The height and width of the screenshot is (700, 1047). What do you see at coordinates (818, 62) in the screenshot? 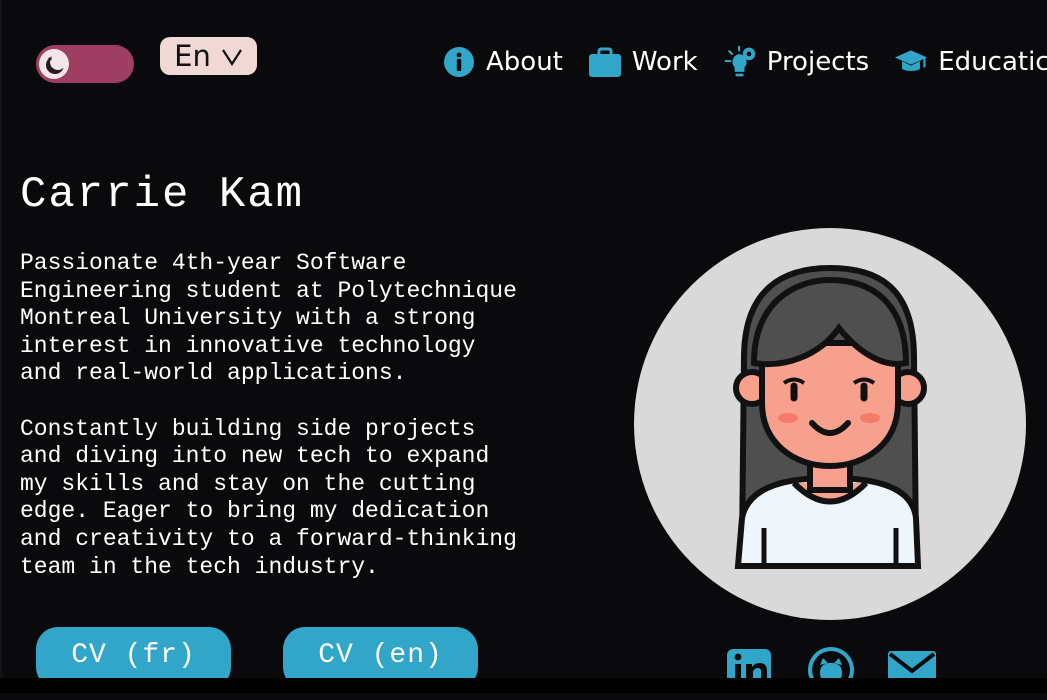
I see `nav-label-projects: Projects` at bounding box center [818, 62].